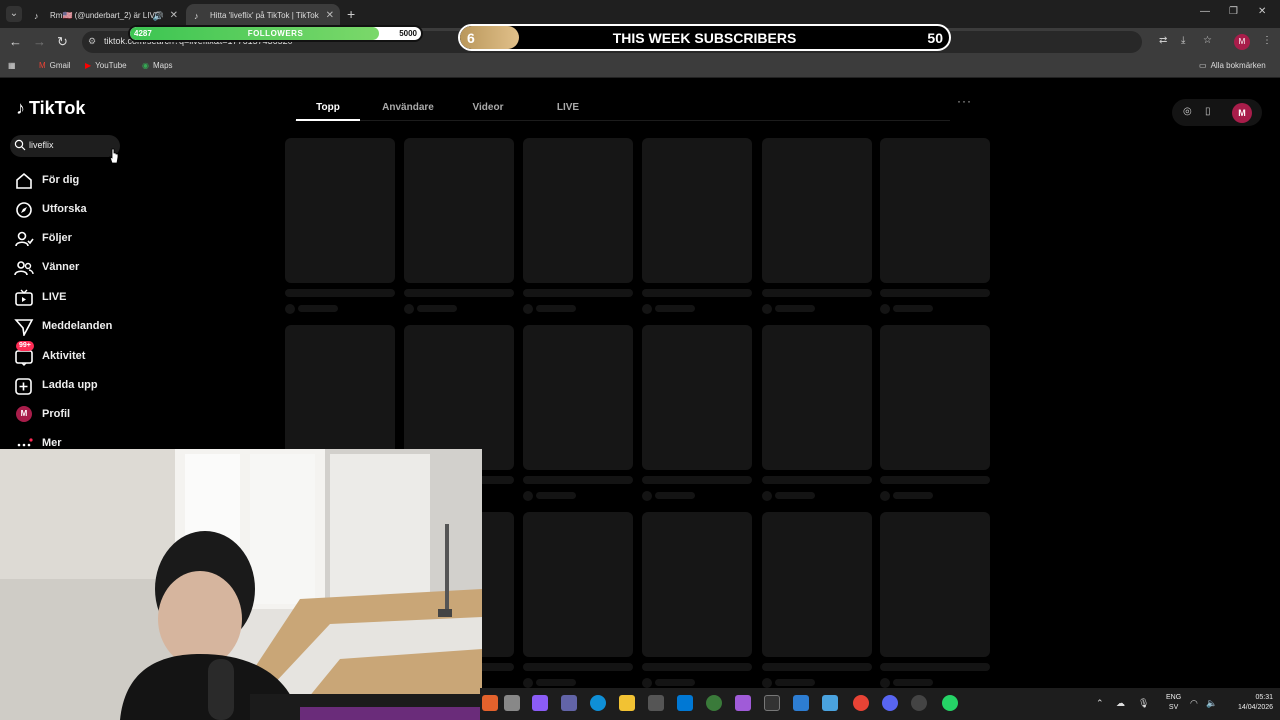  What do you see at coordinates (627, 703) in the screenshot?
I see `file-explorer-icon` at bounding box center [627, 703].